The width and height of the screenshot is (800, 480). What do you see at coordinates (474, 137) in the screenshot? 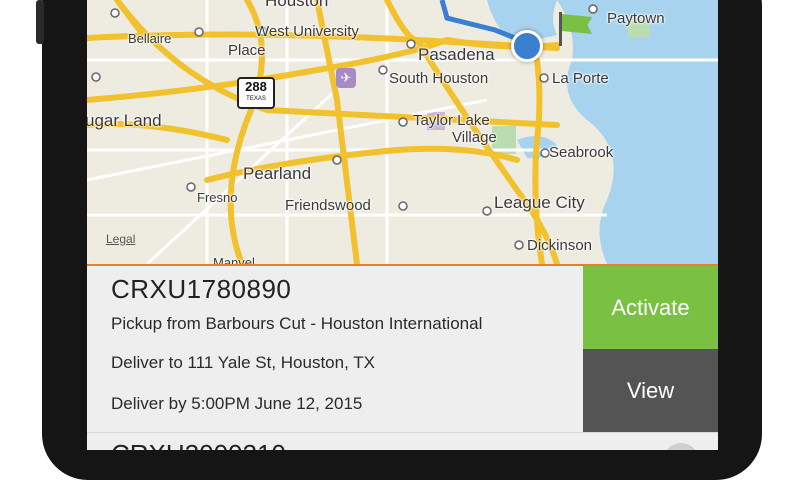
I see `city-label: Village` at bounding box center [474, 137].